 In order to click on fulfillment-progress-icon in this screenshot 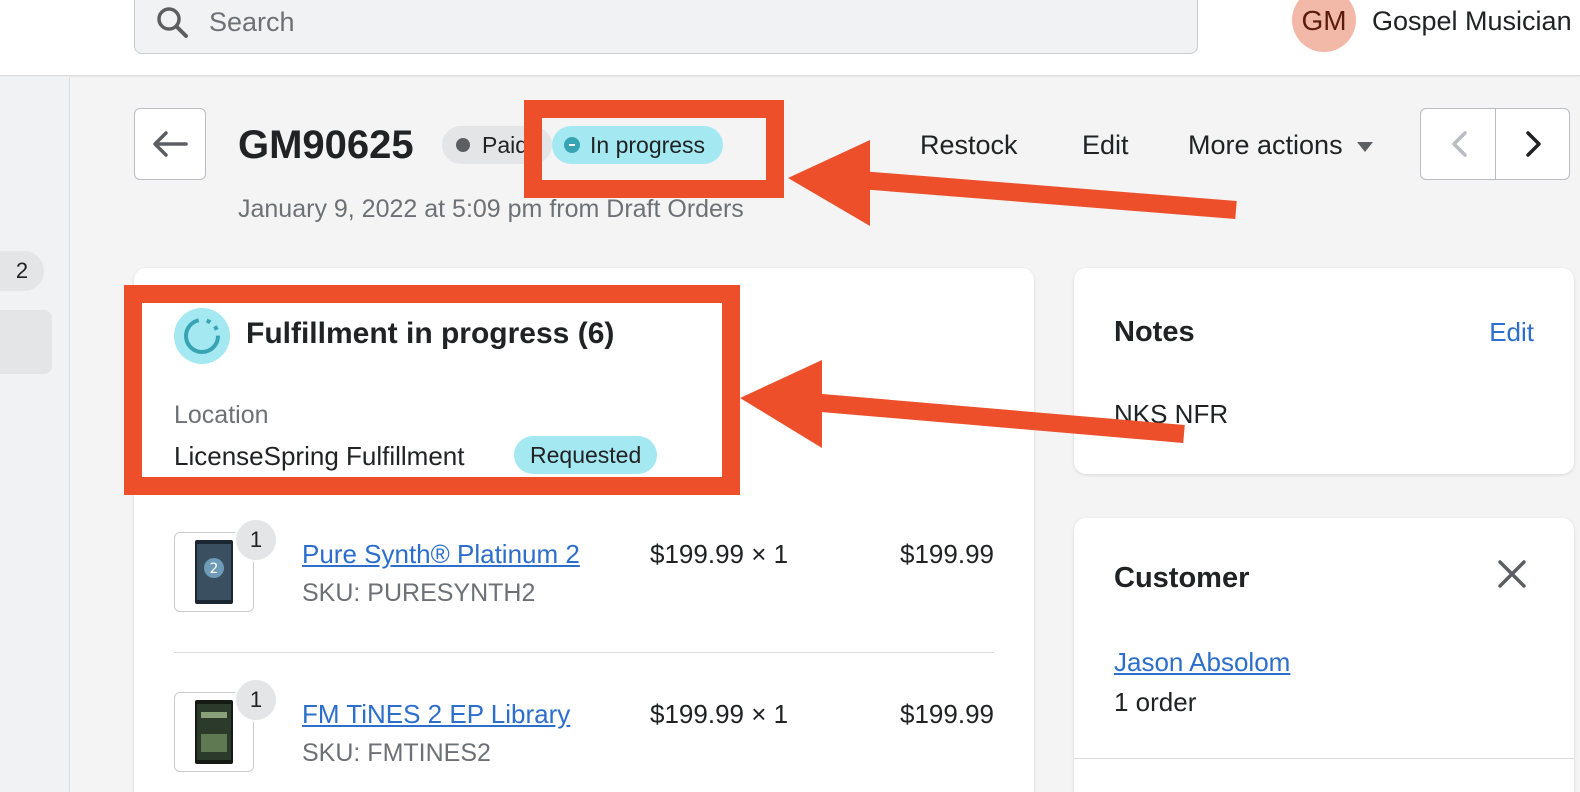, I will do `click(202, 336)`.